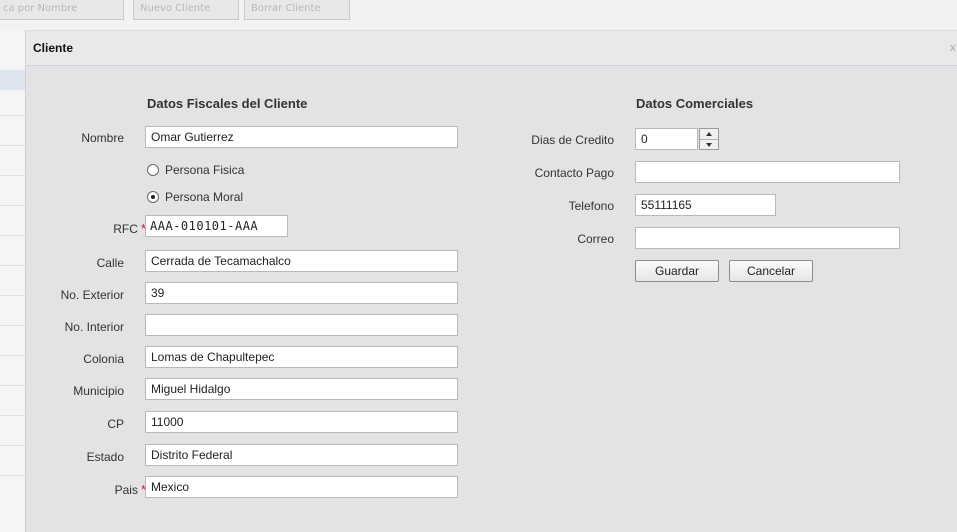 The image size is (957, 532). Describe the element at coordinates (767, 238) in the screenshot. I see `correo-field` at that location.